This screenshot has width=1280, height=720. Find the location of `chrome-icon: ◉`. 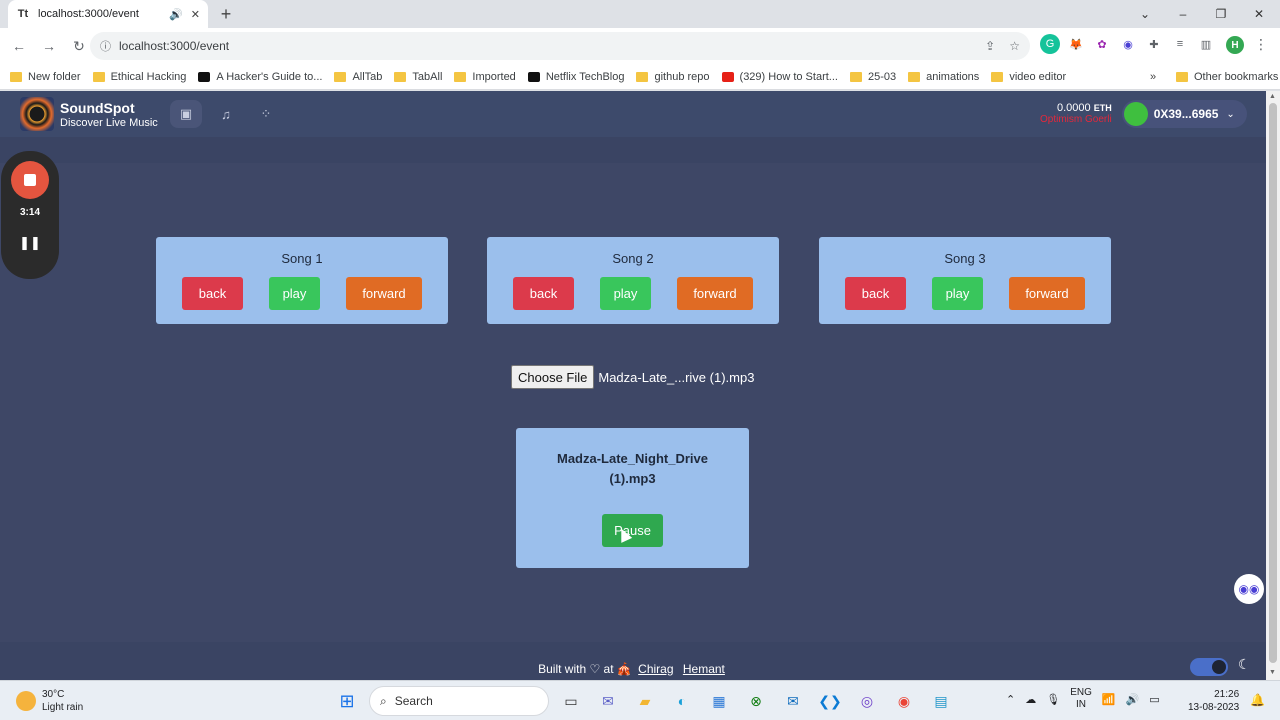

chrome-icon: ◉ is located at coordinates (904, 701).